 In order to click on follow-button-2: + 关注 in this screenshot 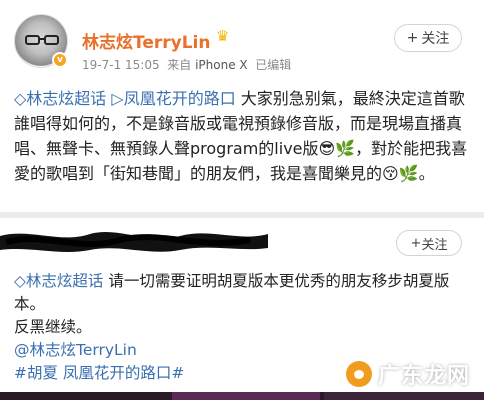, I will do `click(429, 243)`.